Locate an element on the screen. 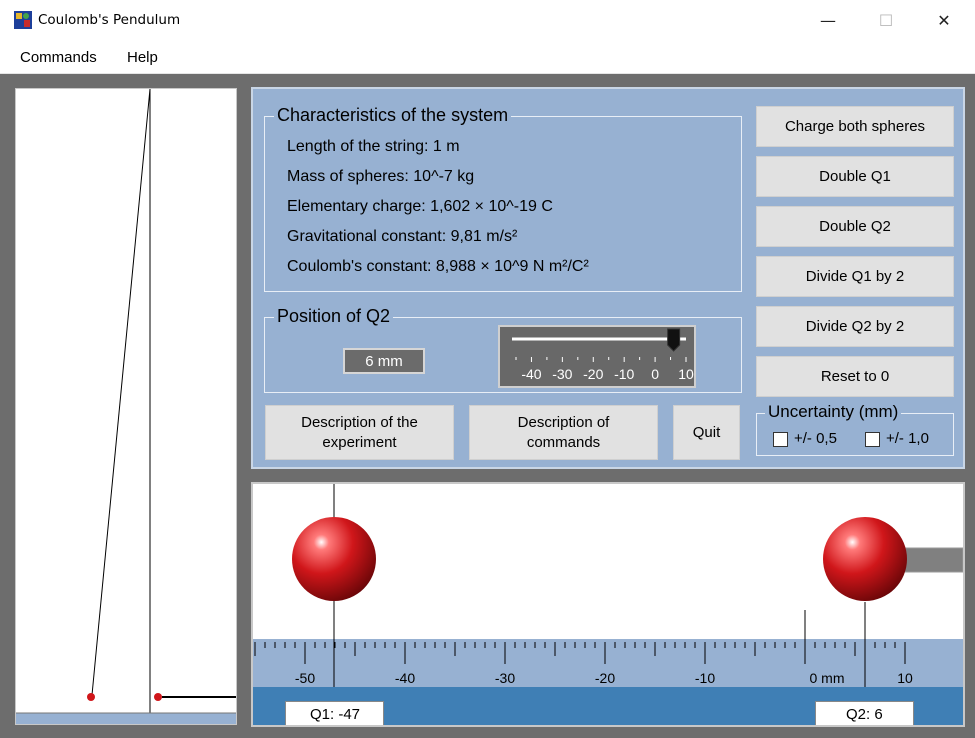 This screenshot has width=975, height=738. divide-q2-button: Divide Q2 by 2 is located at coordinates (855, 326).